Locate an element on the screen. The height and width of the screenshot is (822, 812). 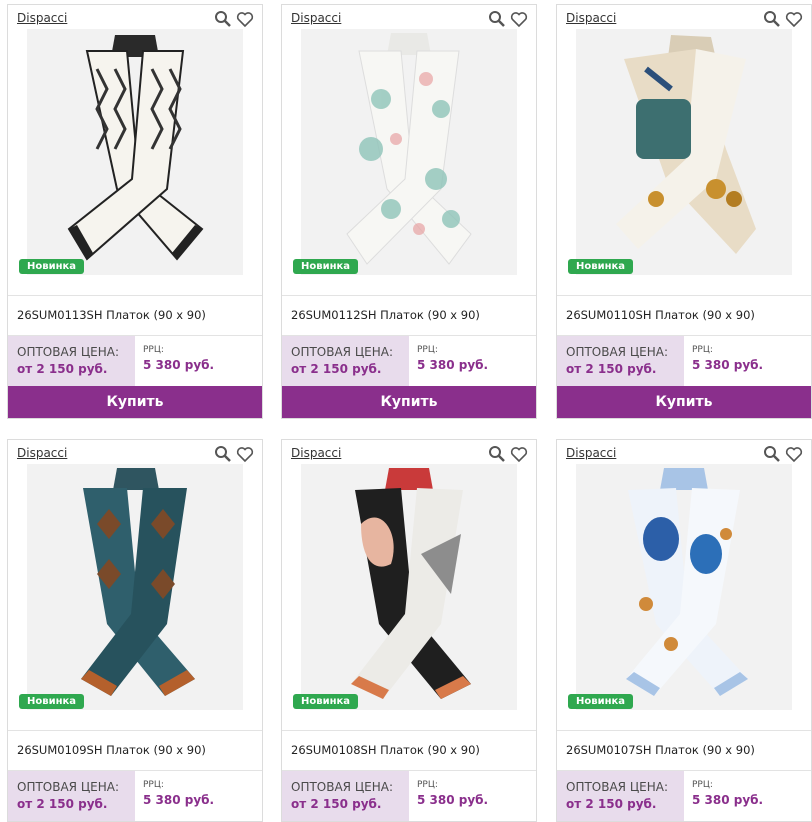
product-title: 26SUM0110SH Платок (90 х 90) is located at coordinates (684, 316).